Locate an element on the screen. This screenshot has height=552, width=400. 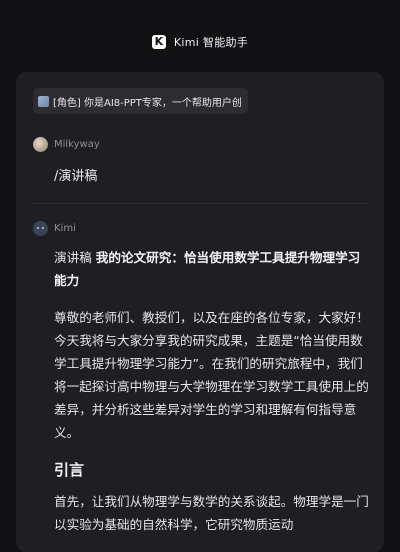
reply-title-prefix: 演讲稿 is located at coordinates (75, 257).